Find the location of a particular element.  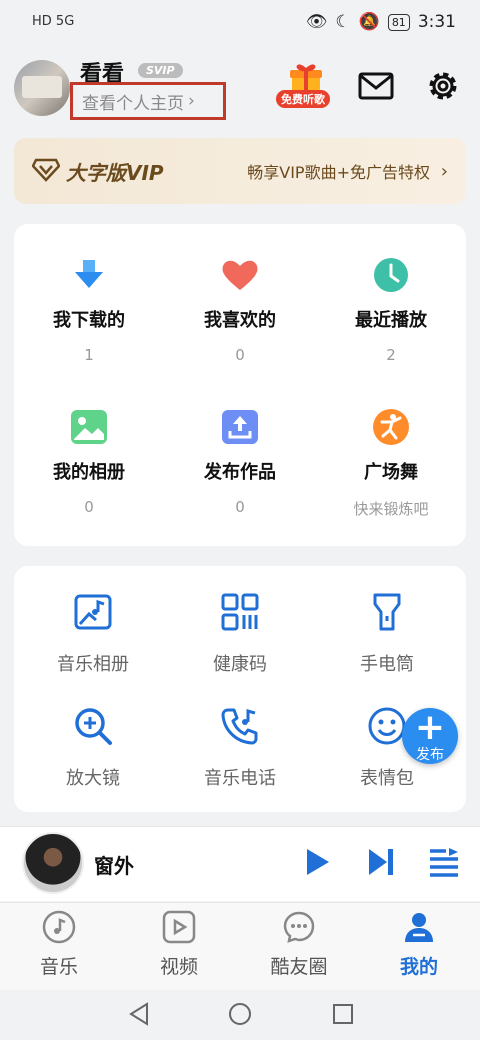

stat-title: 发布作品 is located at coordinates (240, 472).